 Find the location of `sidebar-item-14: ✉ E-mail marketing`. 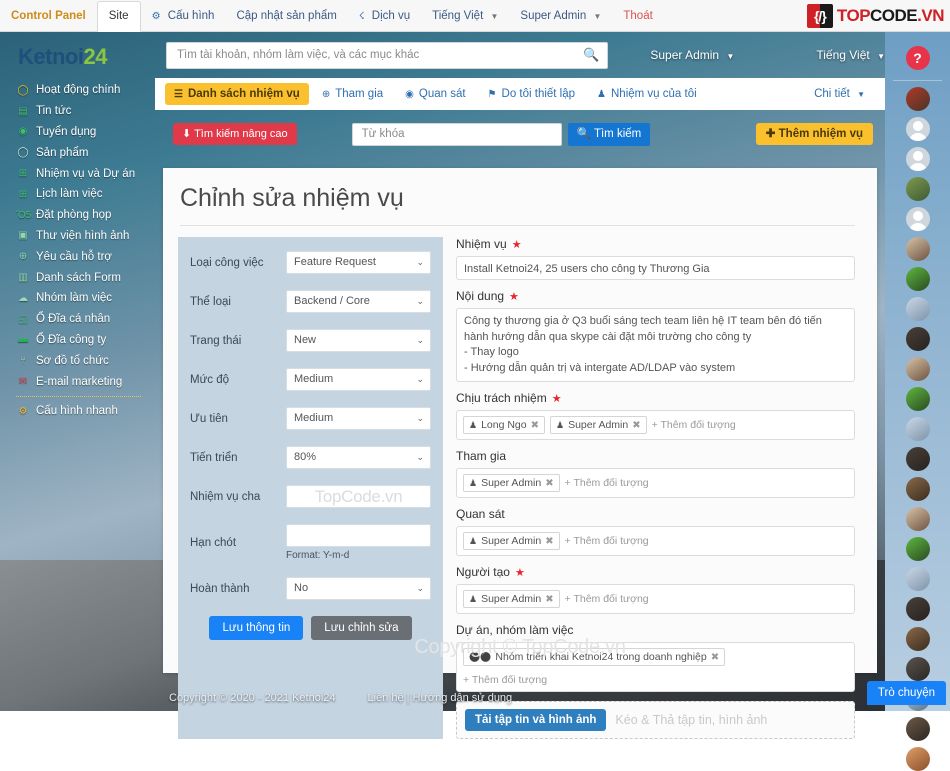

sidebar-item-14: ✉ E-mail marketing is located at coordinates (77, 381).